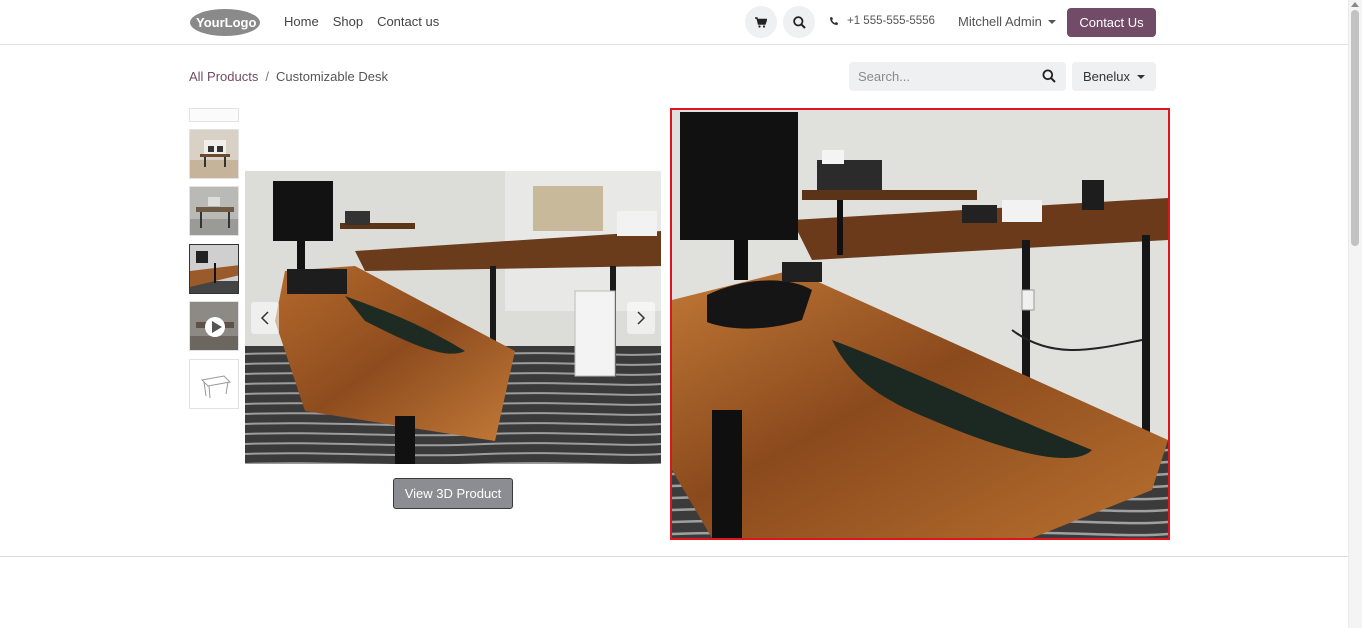 Image resolution: width=1362 pixels, height=628 pixels. I want to click on cart-button, so click(761, 22).